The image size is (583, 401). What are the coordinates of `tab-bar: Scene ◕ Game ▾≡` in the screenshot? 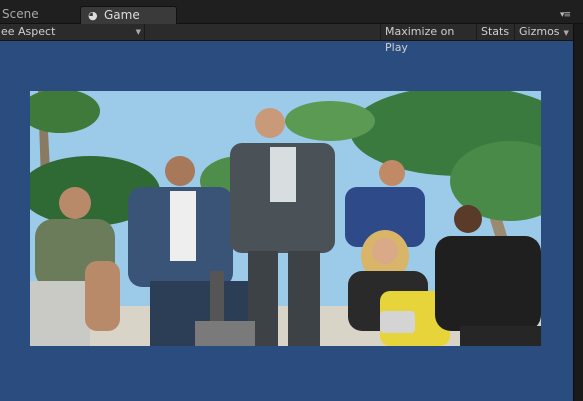 It's located at (291, 12).